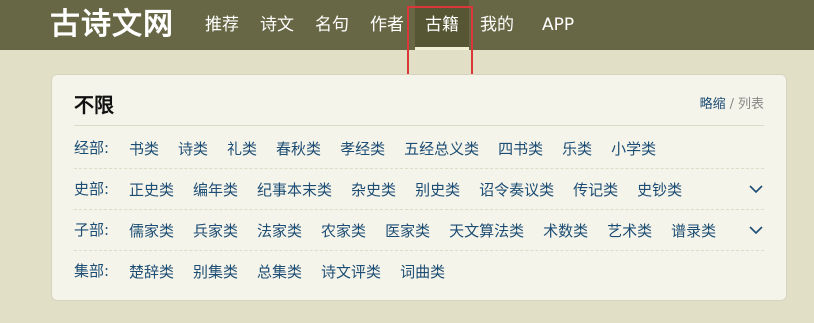  Describe the element at coordinates (92, 230) in the screenshot. I see `row-label: 子部:` at that location.